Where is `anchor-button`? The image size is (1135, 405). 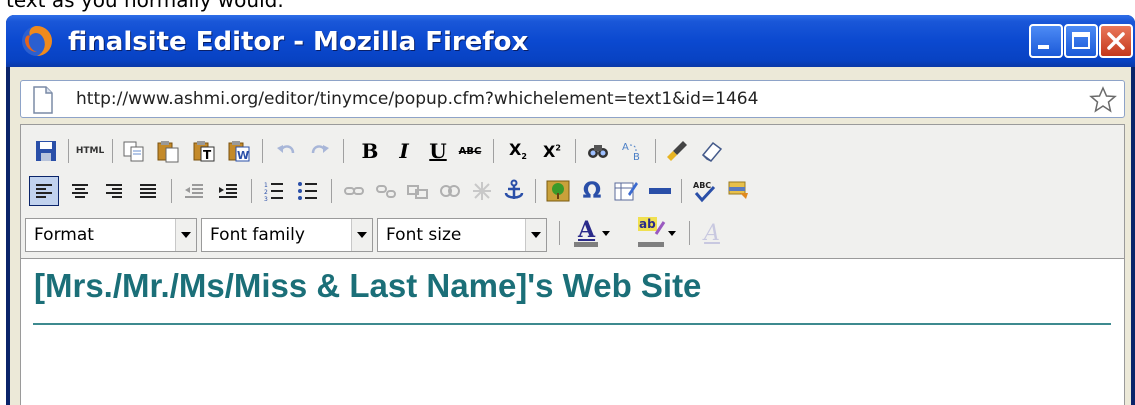 anchor-button is located at coordinates (514, 191).